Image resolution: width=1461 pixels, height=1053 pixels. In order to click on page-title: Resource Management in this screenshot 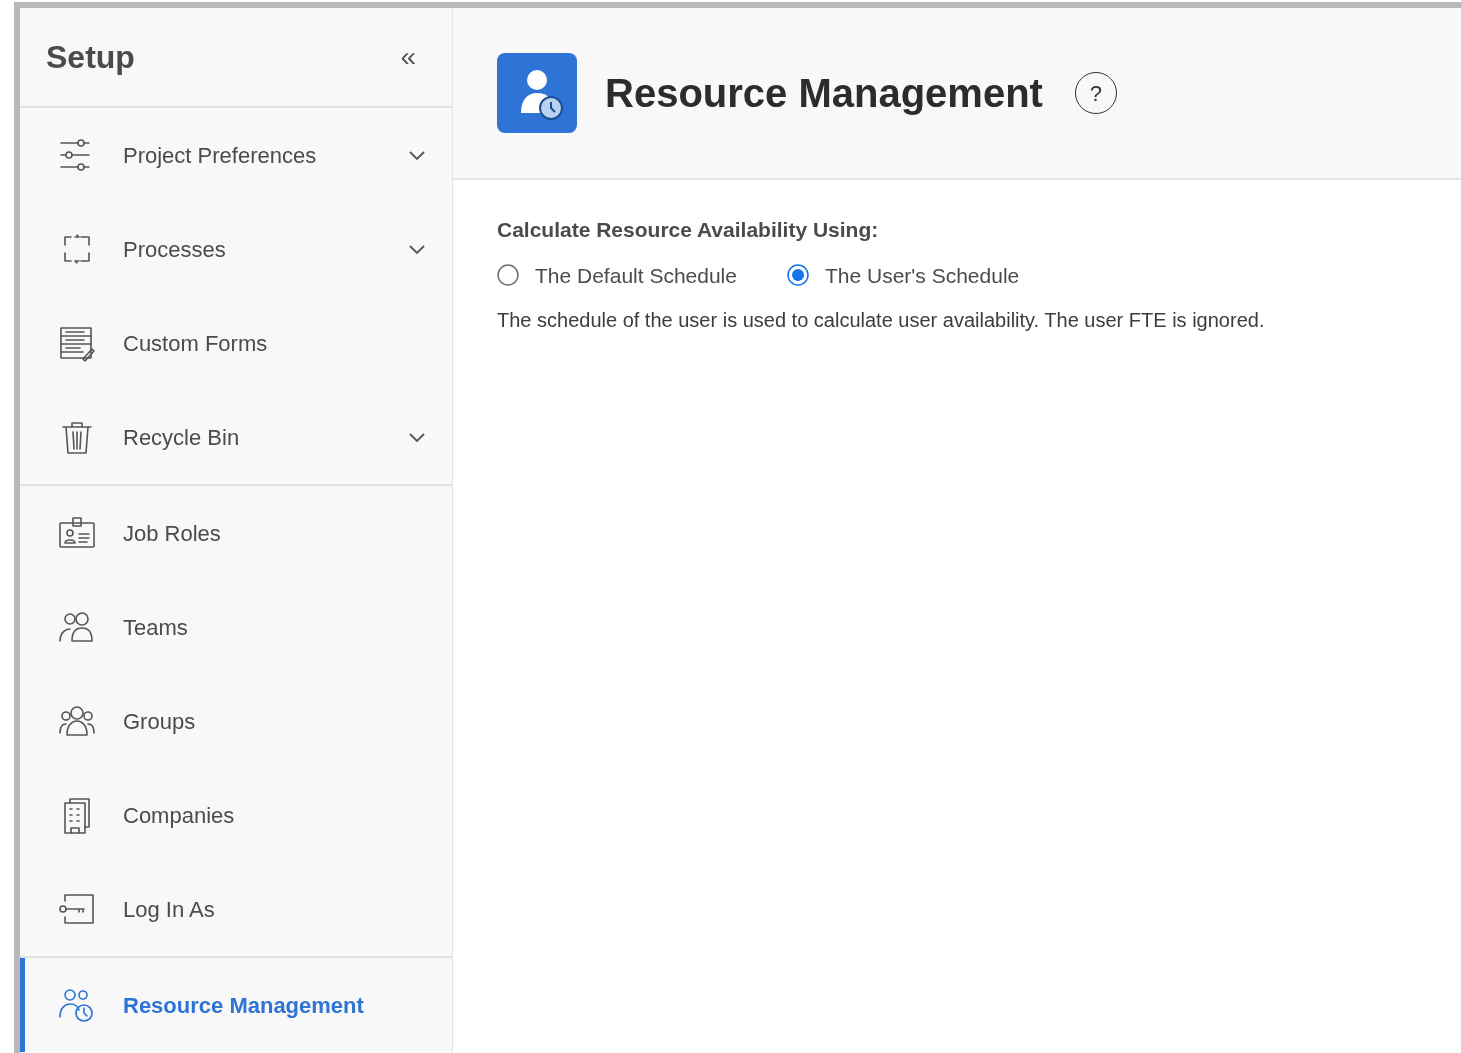, I will do `click(824, 93)`.